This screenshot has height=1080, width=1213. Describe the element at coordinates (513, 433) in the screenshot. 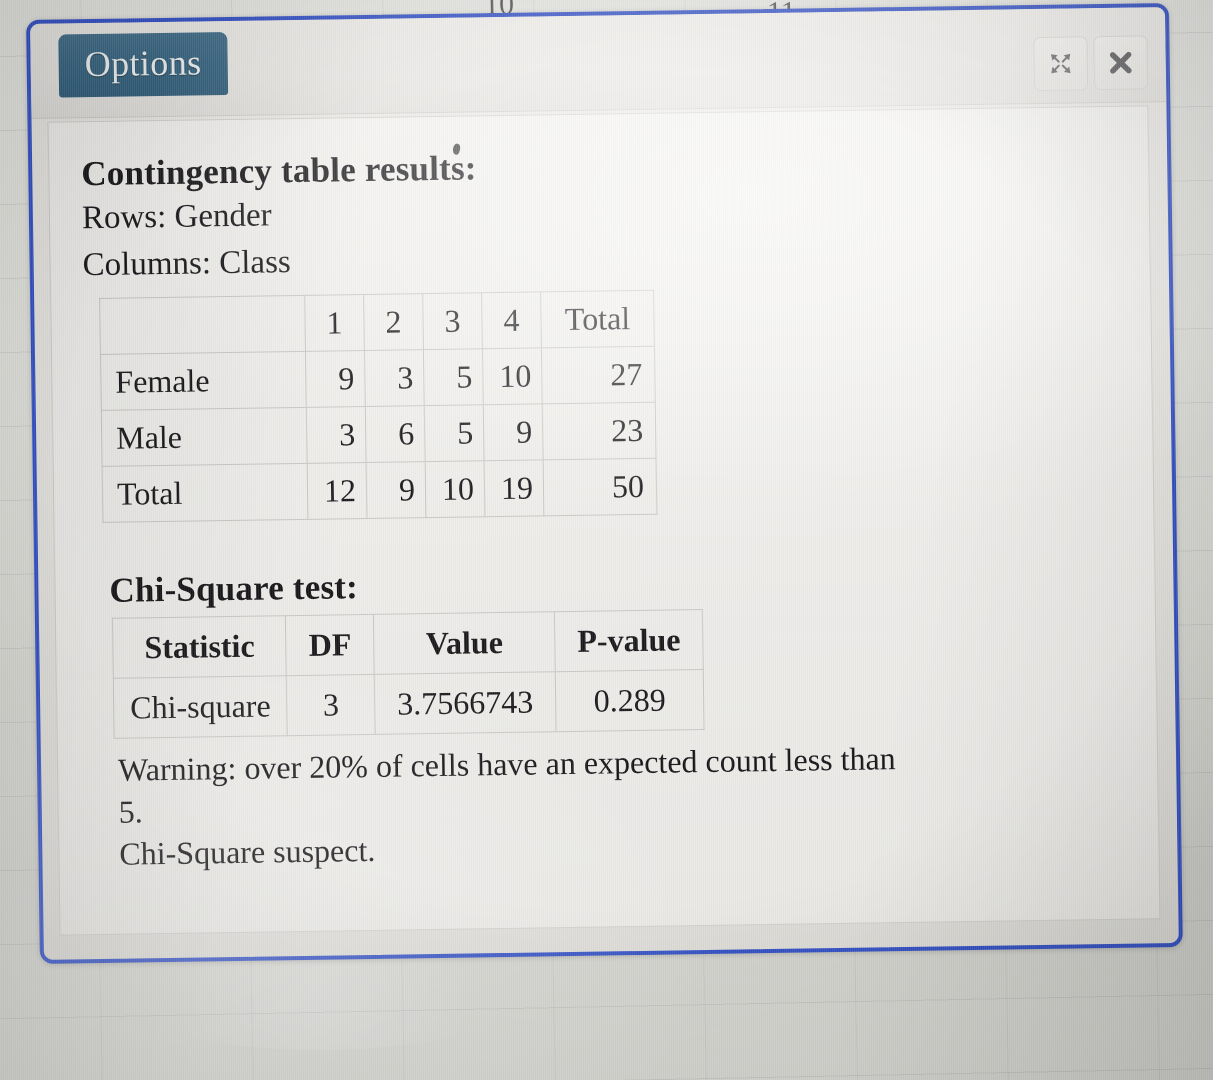

I see `cell-male-4: 9` at that location.